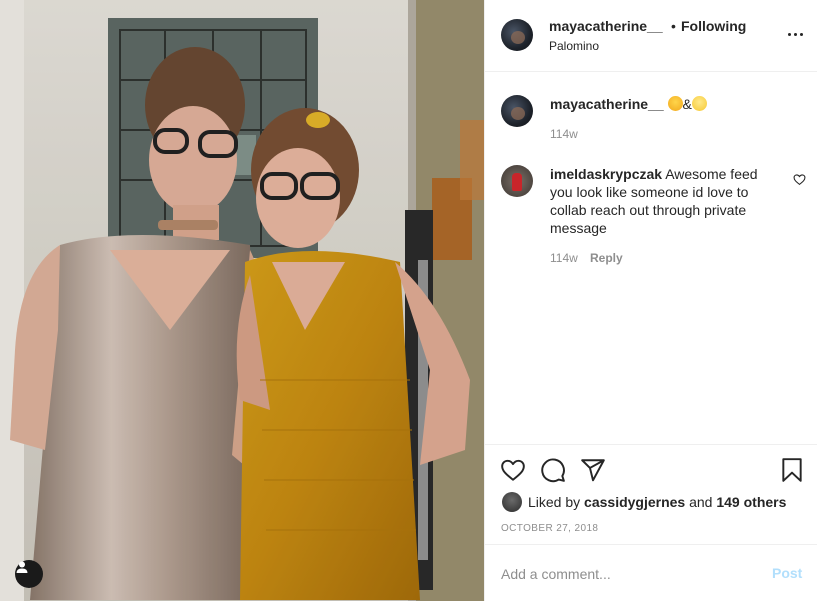 The image size is (817, 601). I want to click on heart-icon, so click(513, 470).